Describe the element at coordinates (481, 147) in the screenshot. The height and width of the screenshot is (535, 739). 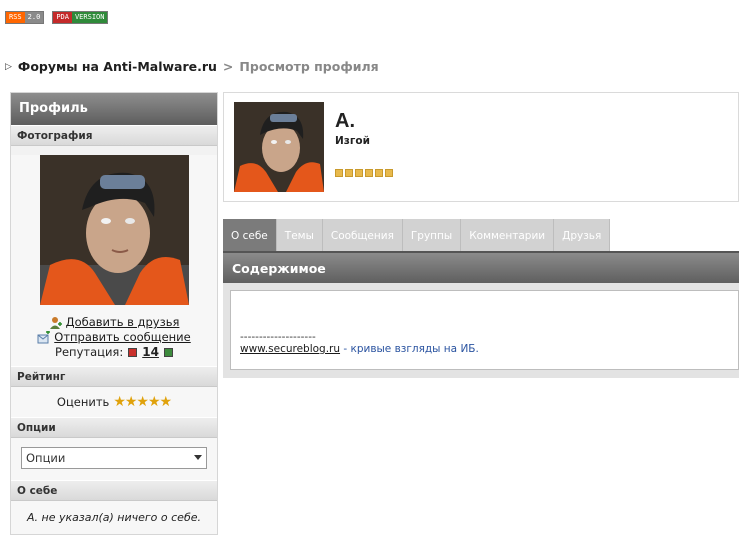
I see `profile-card: А. Изгой` at that location.